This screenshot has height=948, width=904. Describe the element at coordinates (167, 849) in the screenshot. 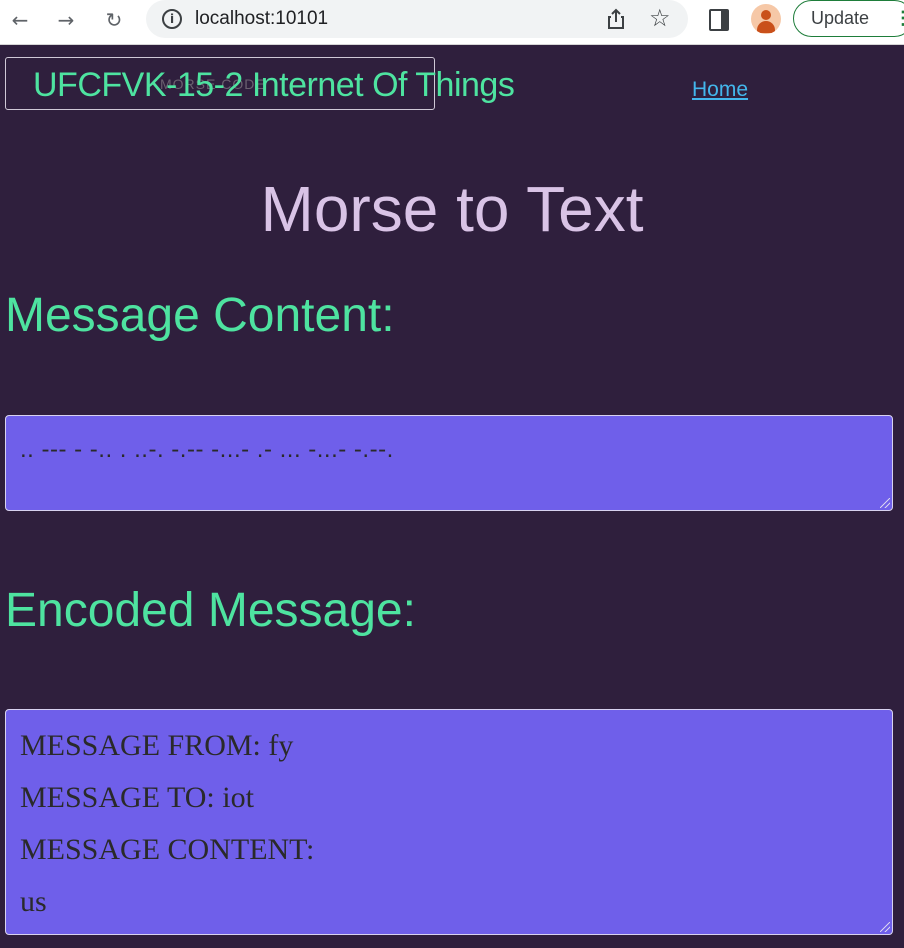

I see `encoded-line-content-label: MESSAGE CONTENT:` at that location.